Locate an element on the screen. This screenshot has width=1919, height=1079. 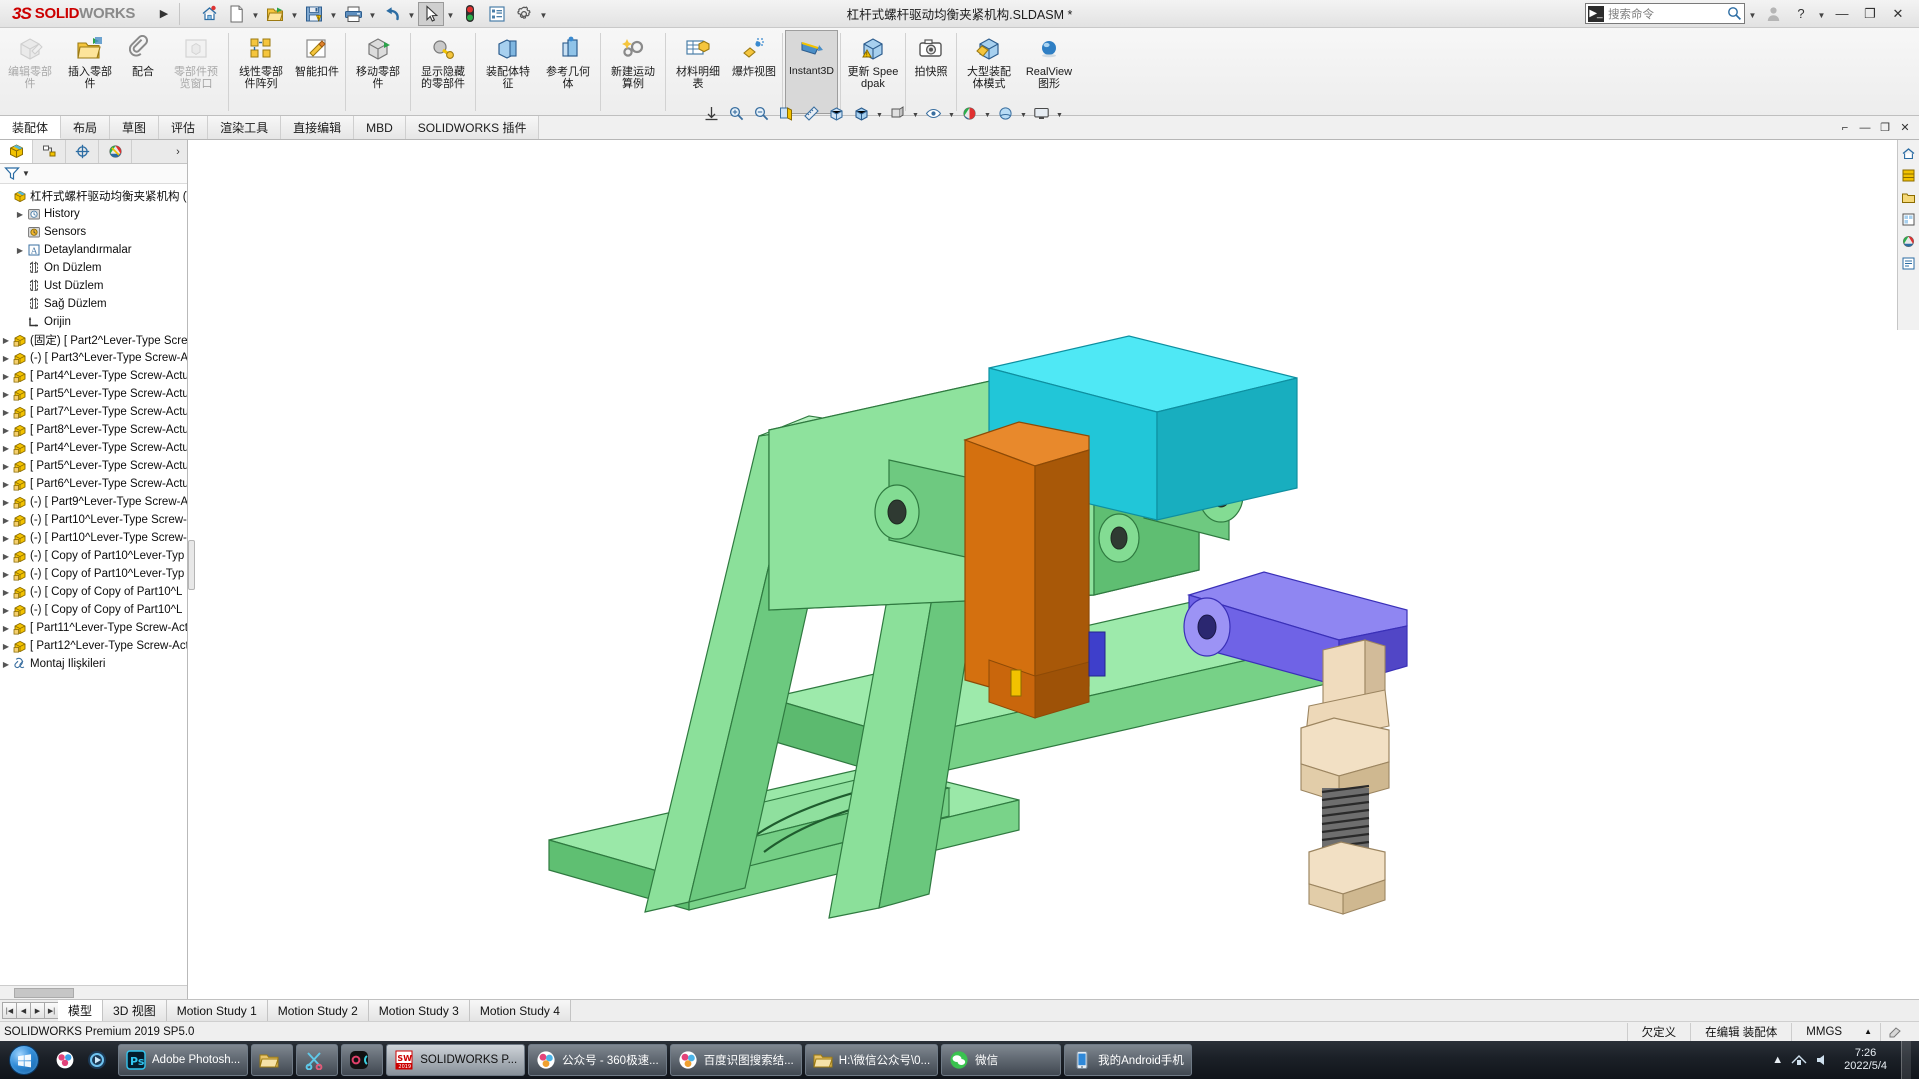
tree-horizontal-scrollbar is located at coordinates (93, 992).